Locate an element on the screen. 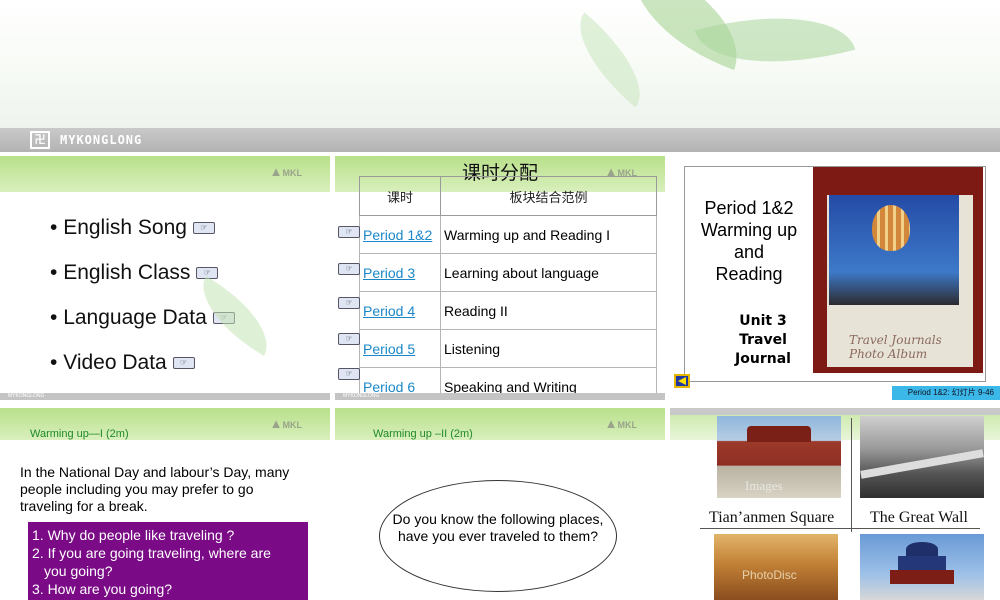  column-header: 课时 is located at coordinates (400, 196).